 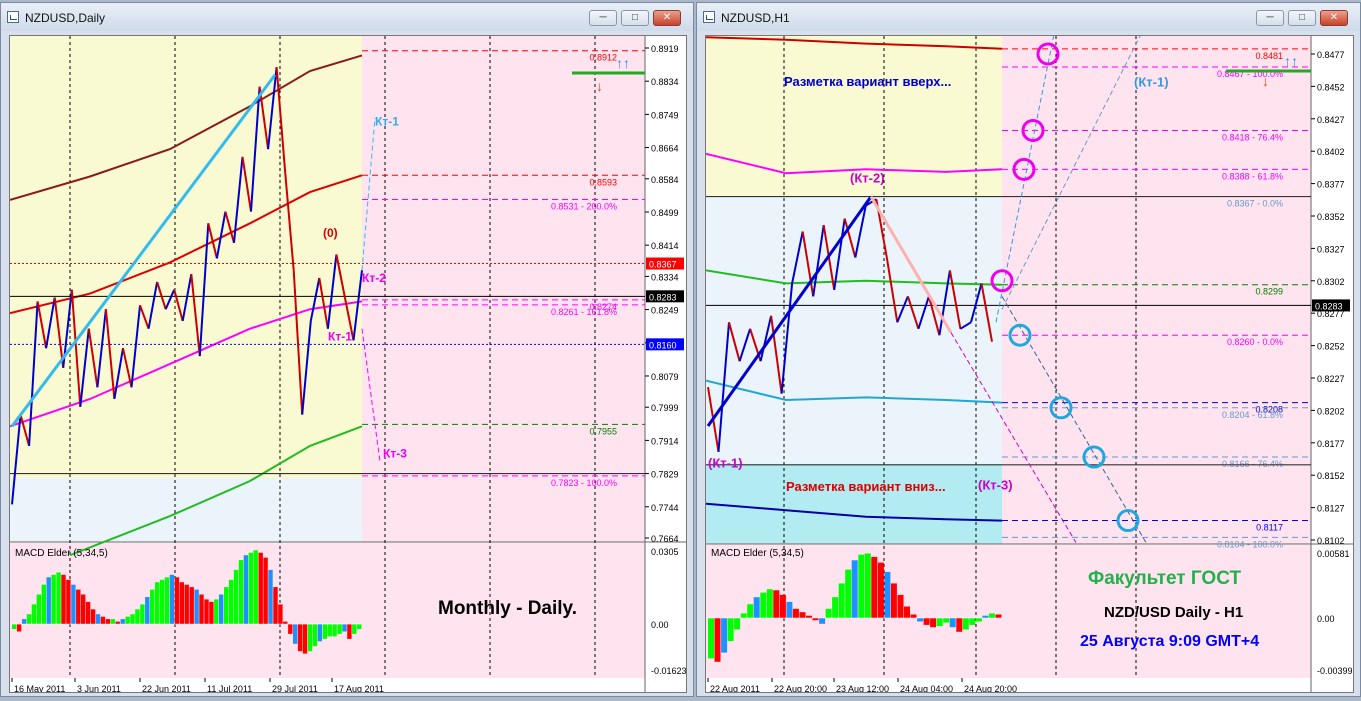 I want to click on up-arrow-icon: ↑↑, so click(x=623, y=63).